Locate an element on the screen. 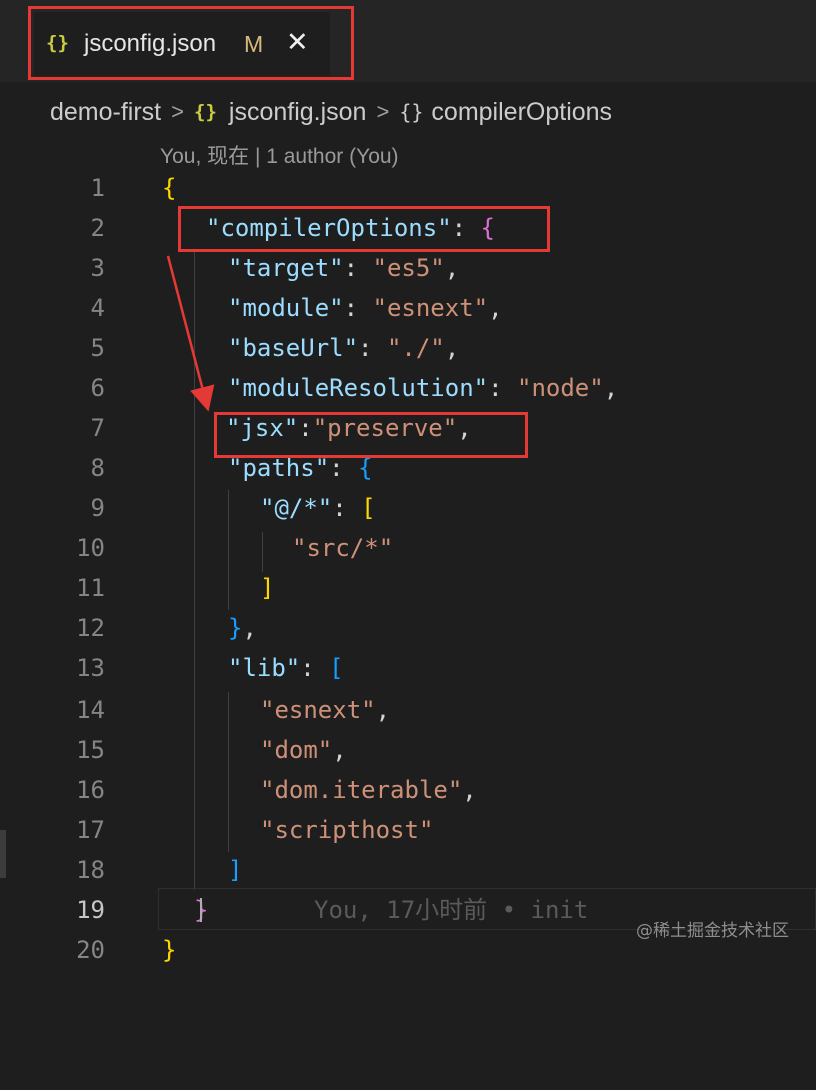  watermark: @稀土掘金技术社区 is located at coordinates (712, 931).